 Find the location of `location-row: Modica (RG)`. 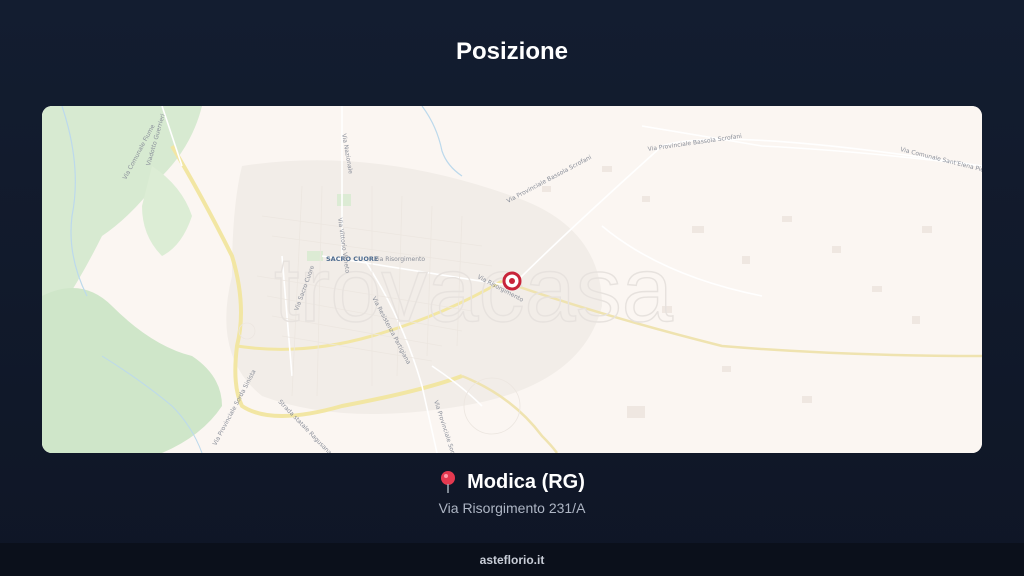

location-row: Modica (RG) is located at coordinates (512, 482).